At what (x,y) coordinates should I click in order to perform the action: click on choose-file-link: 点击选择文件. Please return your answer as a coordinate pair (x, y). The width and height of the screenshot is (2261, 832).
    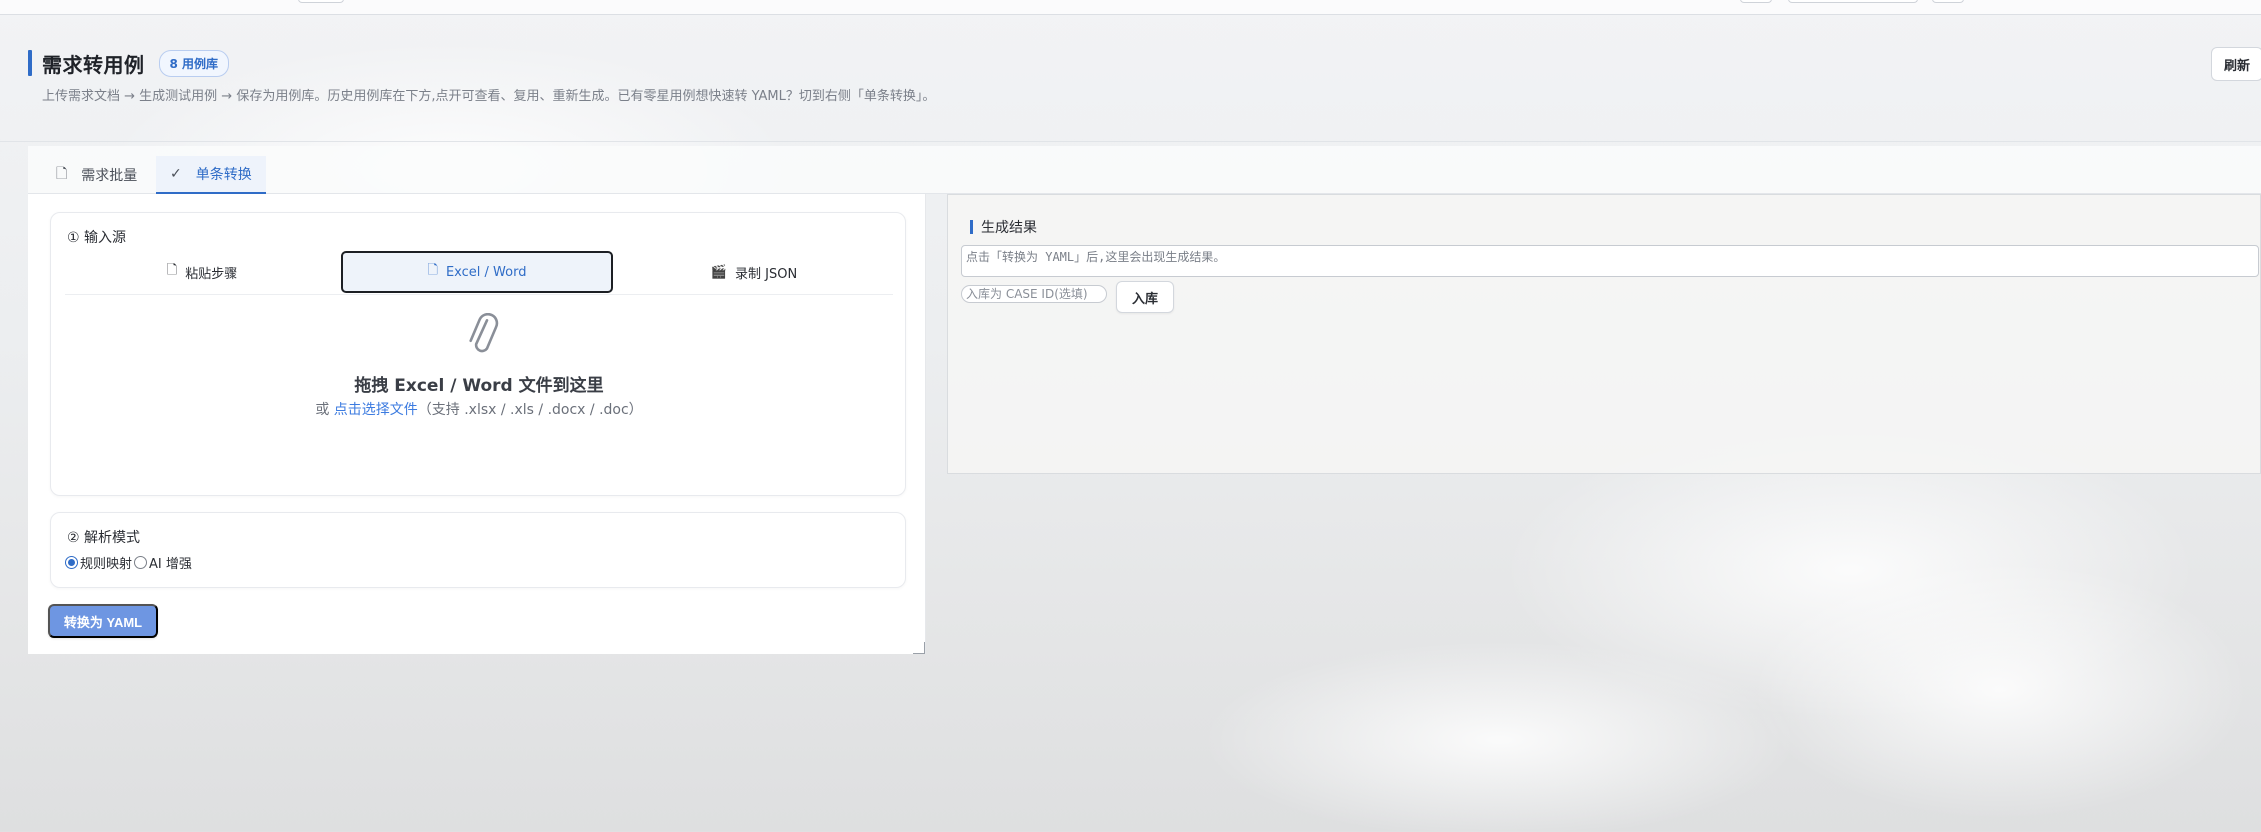
    Looking at the image, I should click on (376, 410).